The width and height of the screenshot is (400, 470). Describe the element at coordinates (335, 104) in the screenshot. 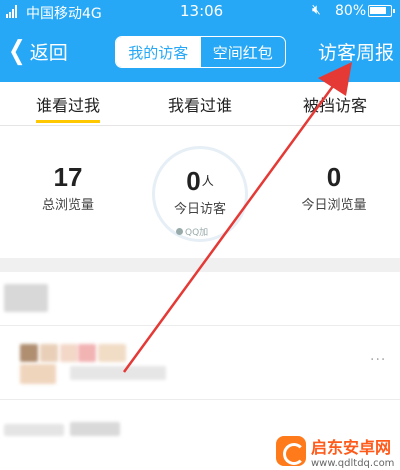

I see `tab-blocked-visitors: 被挡访客` at that location.